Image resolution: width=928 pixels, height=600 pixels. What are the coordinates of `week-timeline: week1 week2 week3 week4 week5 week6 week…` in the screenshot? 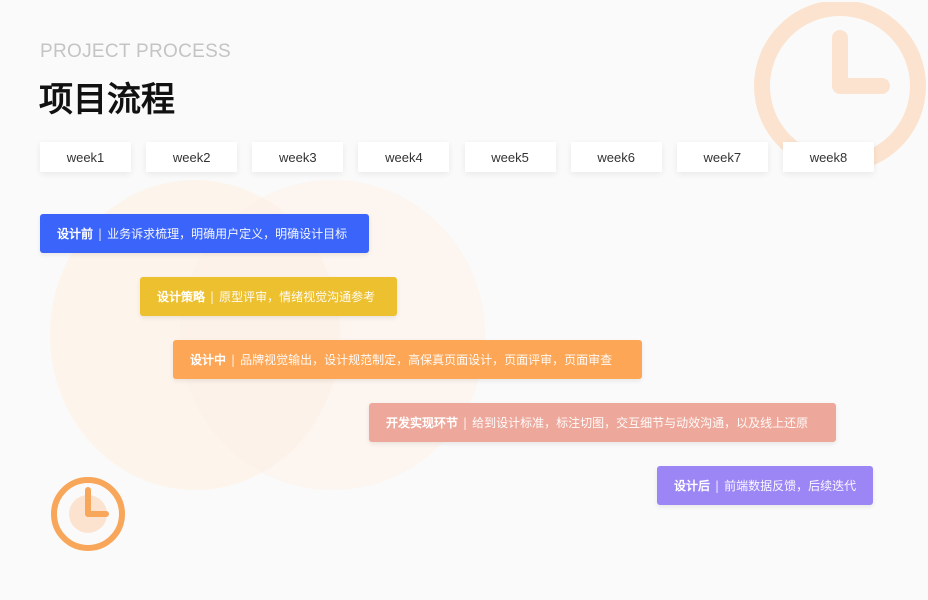 It's located at (457, 157).